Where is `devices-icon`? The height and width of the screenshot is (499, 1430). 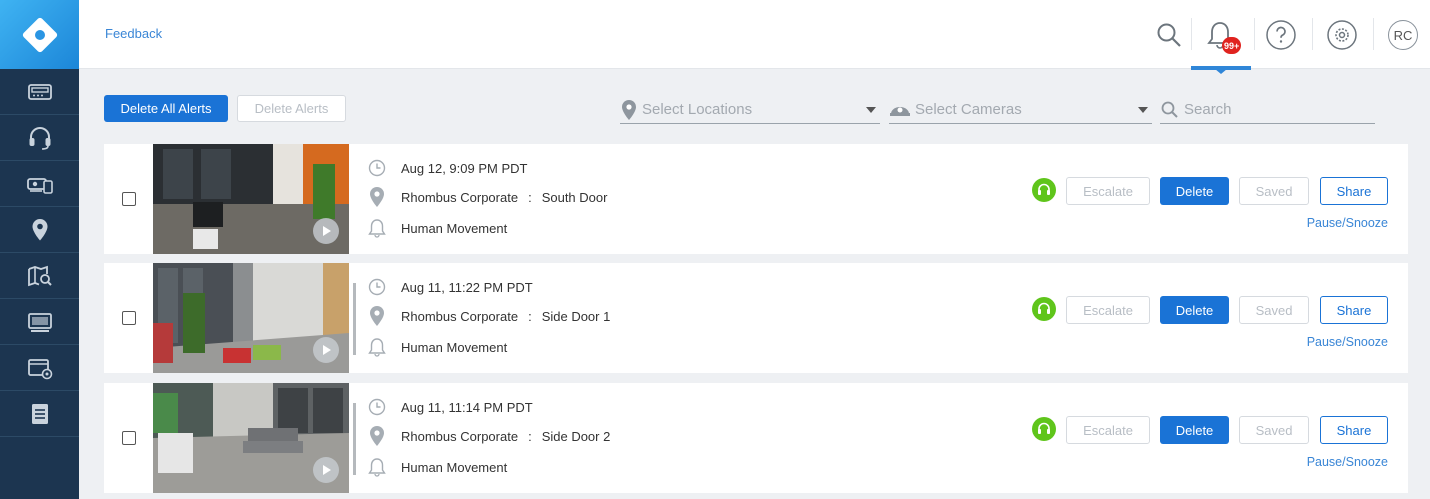 devices-icon is located at coordinates (39, 185).